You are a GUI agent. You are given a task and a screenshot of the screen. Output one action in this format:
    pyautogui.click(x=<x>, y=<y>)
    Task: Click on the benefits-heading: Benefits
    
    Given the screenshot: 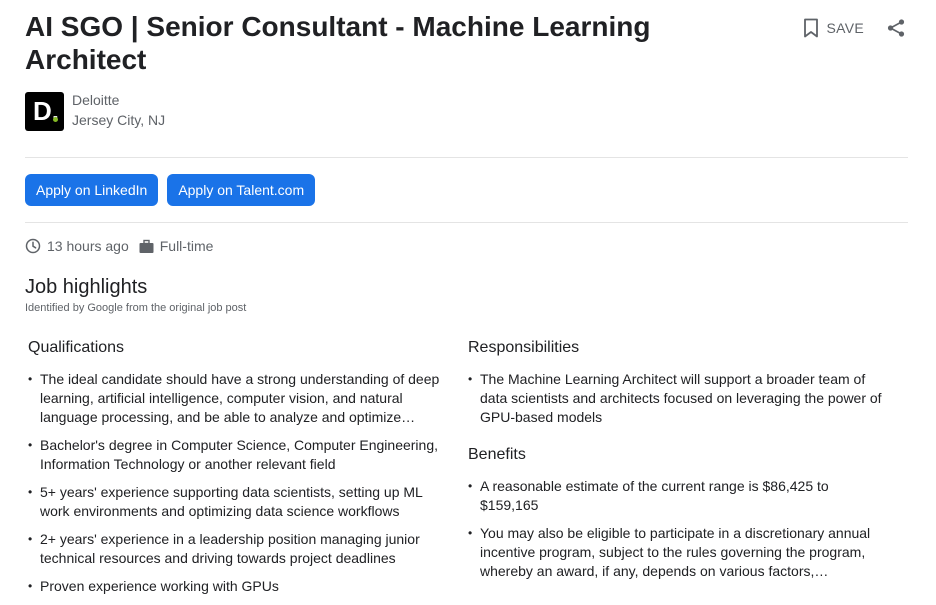 What is the action you would take?
    pyautogui.click(x=497, y=454)
    